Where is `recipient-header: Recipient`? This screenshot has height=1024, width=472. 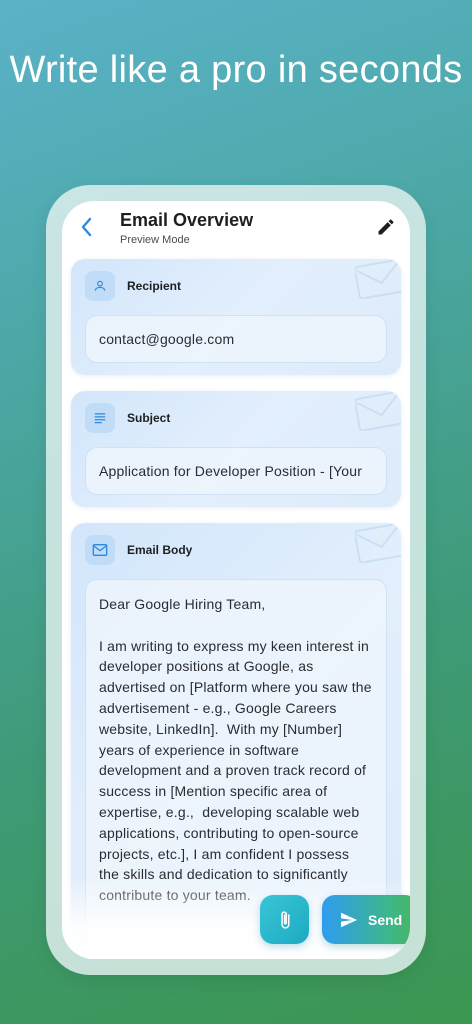 recipient-header: Recipient is located at coordinates (133, 286).